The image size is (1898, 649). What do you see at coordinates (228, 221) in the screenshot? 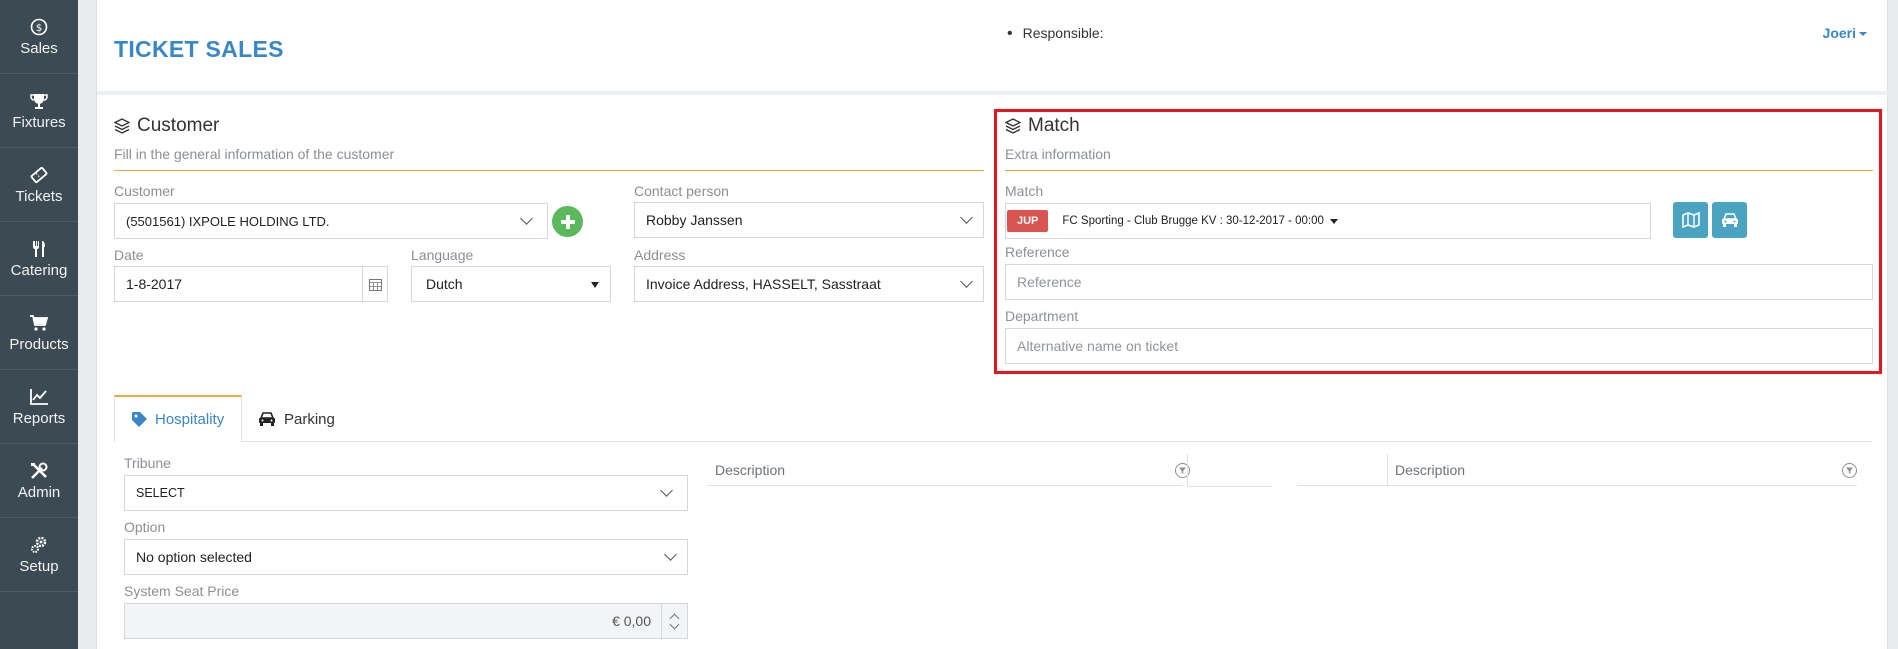
I see `customer-value: (5501561) IXPOLE HOLDING LTD.` at bounding box center [228, 221].